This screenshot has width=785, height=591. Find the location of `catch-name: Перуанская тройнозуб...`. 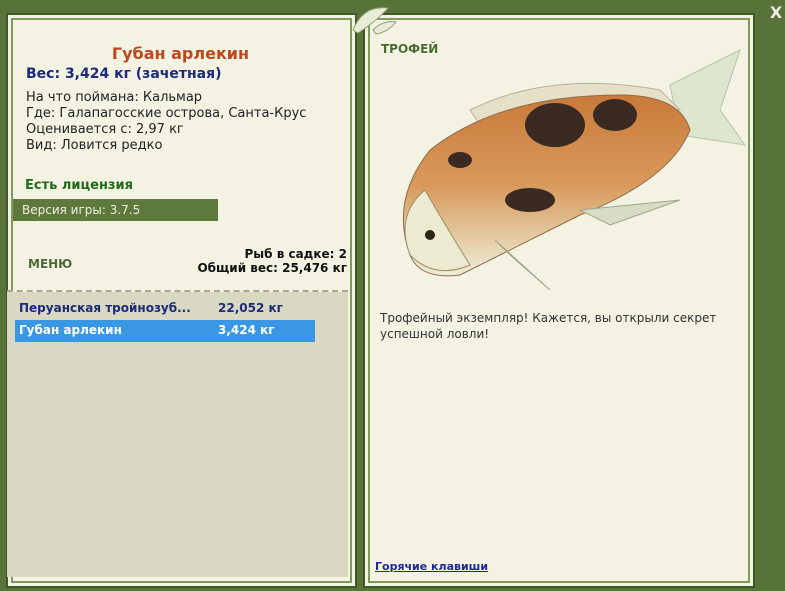

catch-name: Перуанская тройнозуб... is located at coordinates (105, 308).